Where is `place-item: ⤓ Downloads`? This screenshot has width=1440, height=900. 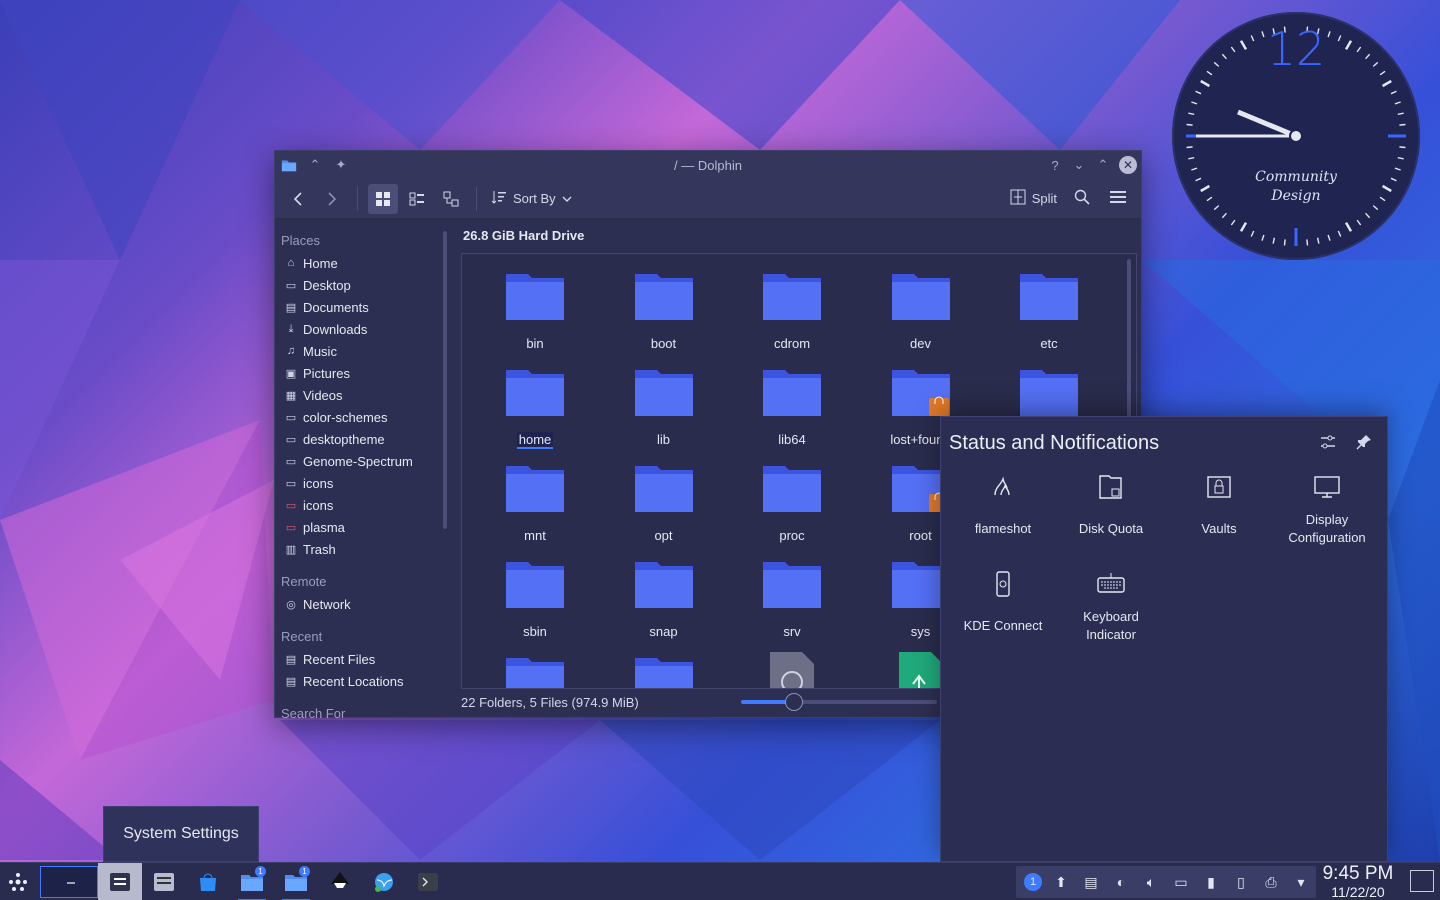
place-item: ⤓ Downloads is located at coordinates (356, 329).